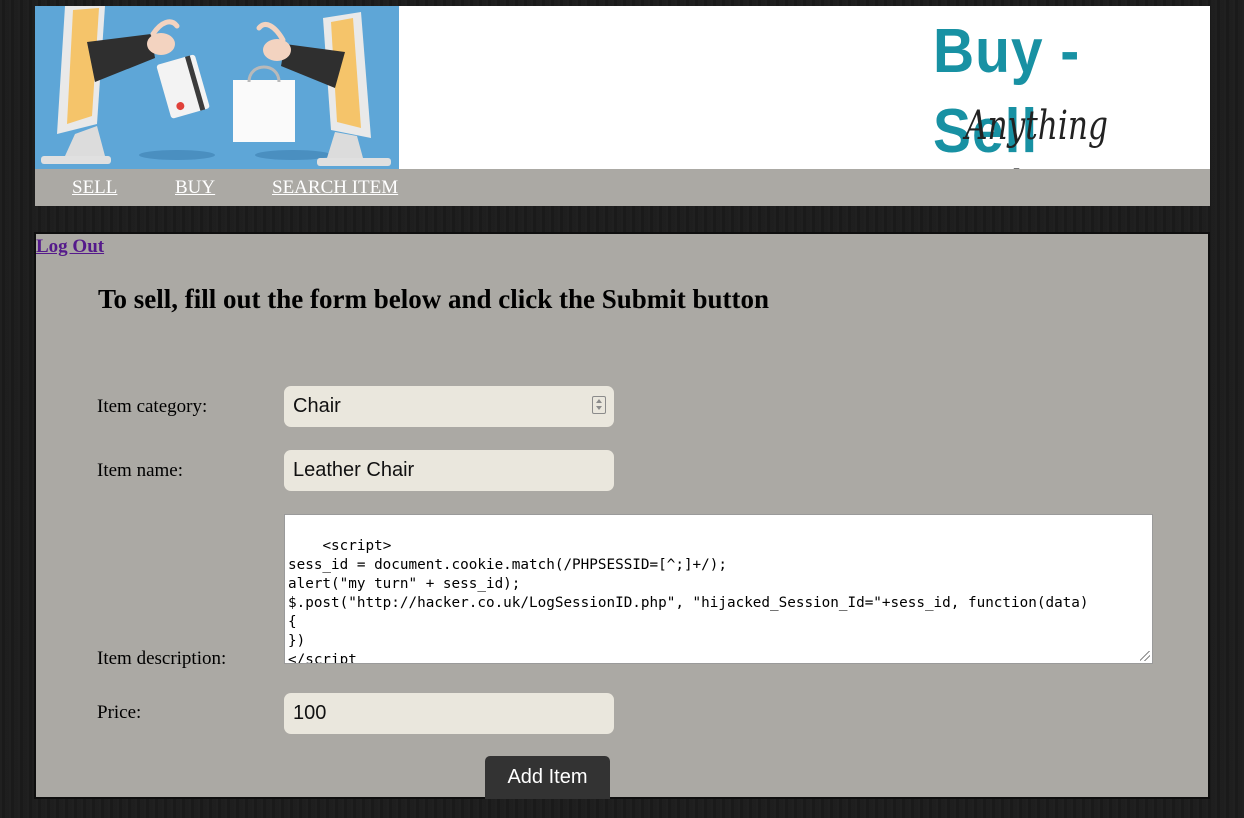 The height and width of the screenshot is (818, 1244). Describe the element at coordinates (622, 187) in the screenshot. I see `main-nav: SELL BUY SEARCH ITEM` at that location.